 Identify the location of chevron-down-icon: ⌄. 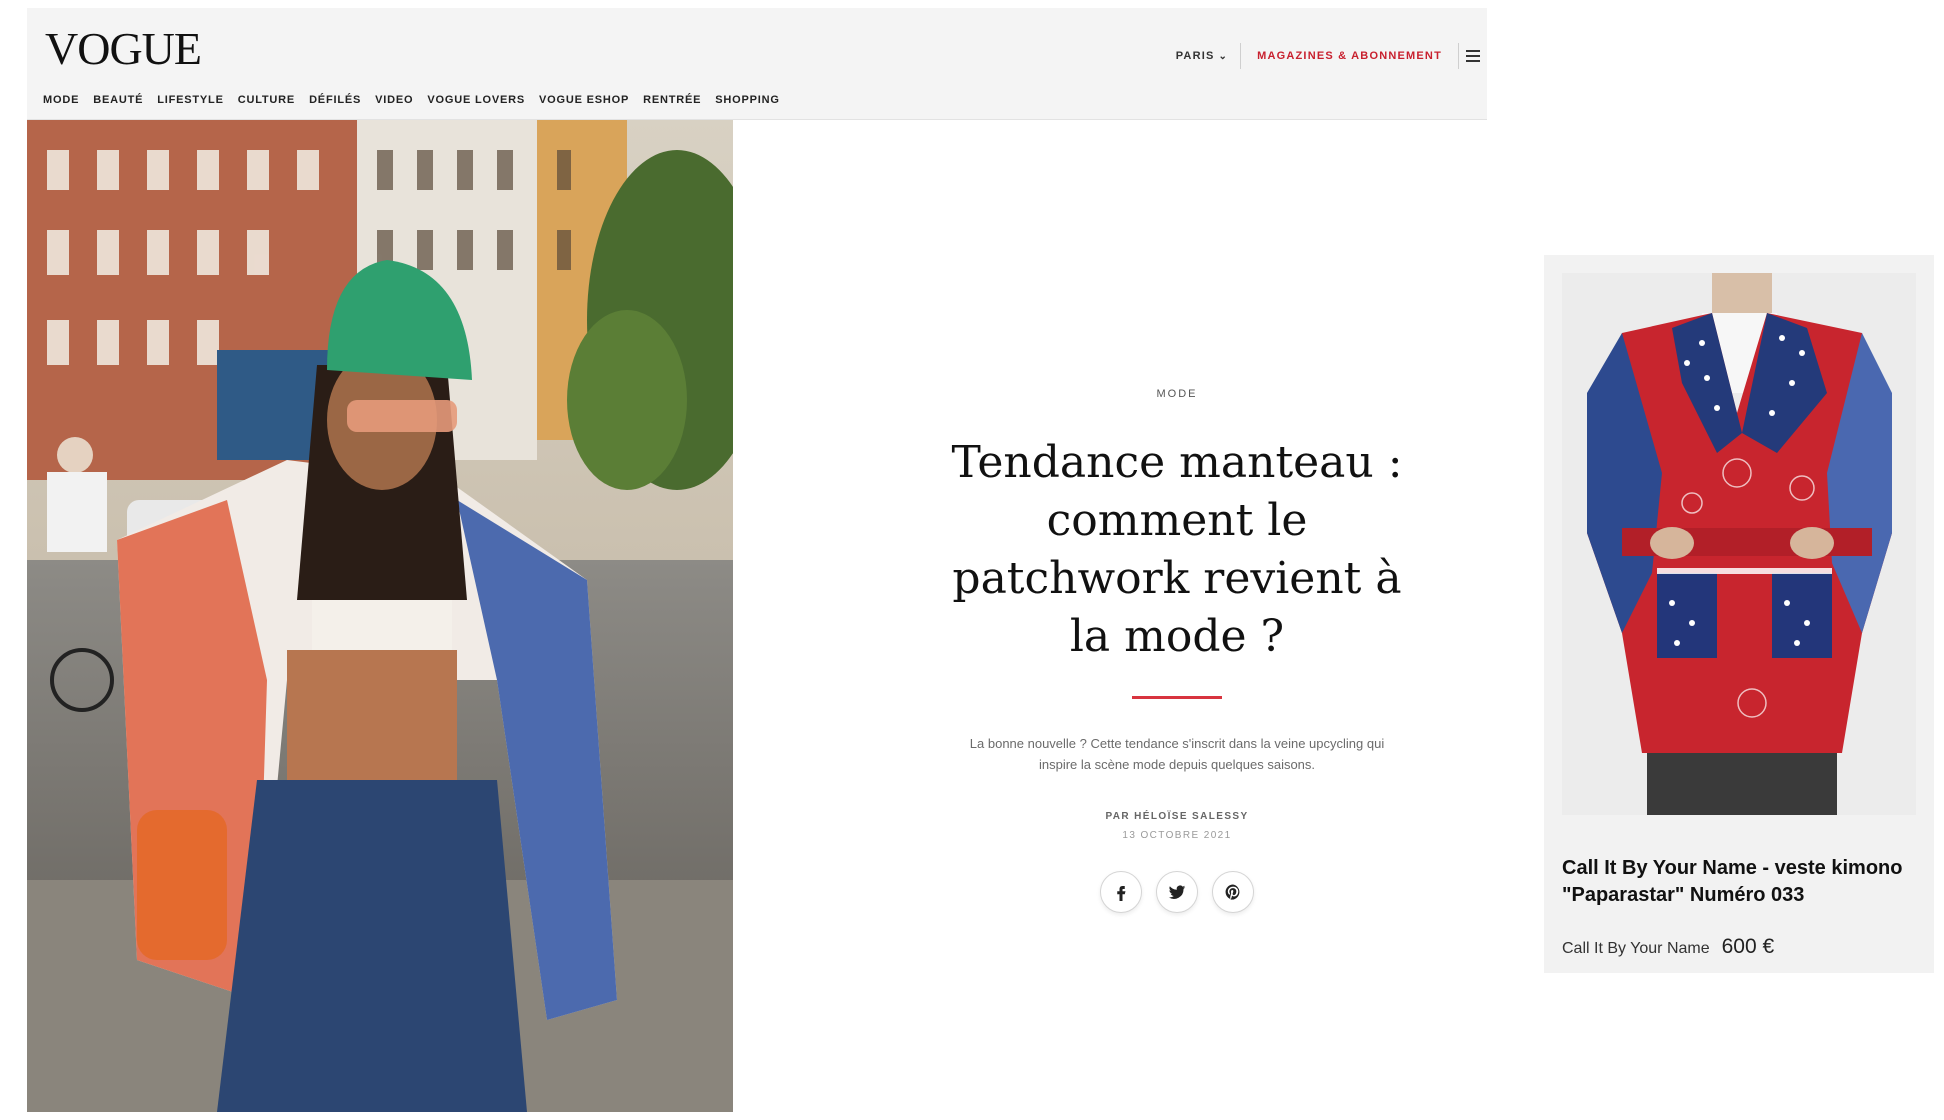
(1223, 56).